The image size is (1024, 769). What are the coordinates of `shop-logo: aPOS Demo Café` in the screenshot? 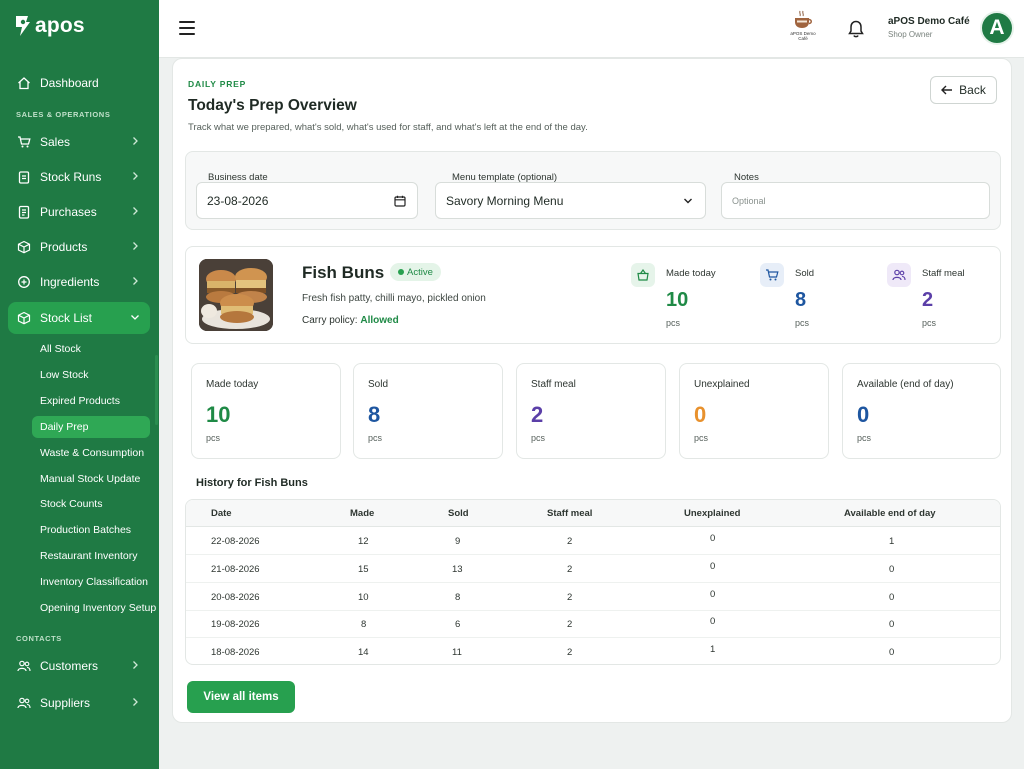 It's located at (803, 29).